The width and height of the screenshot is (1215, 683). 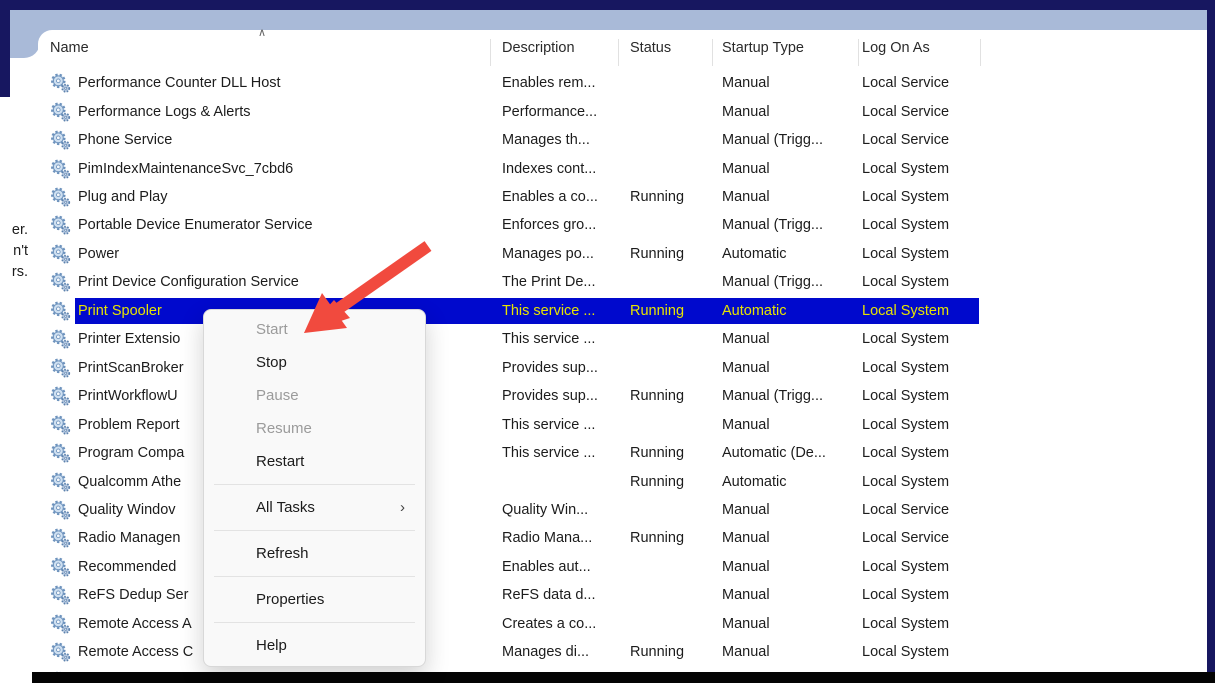 I want to click on service-name: Radio Managen, so click(x=129, y=538).